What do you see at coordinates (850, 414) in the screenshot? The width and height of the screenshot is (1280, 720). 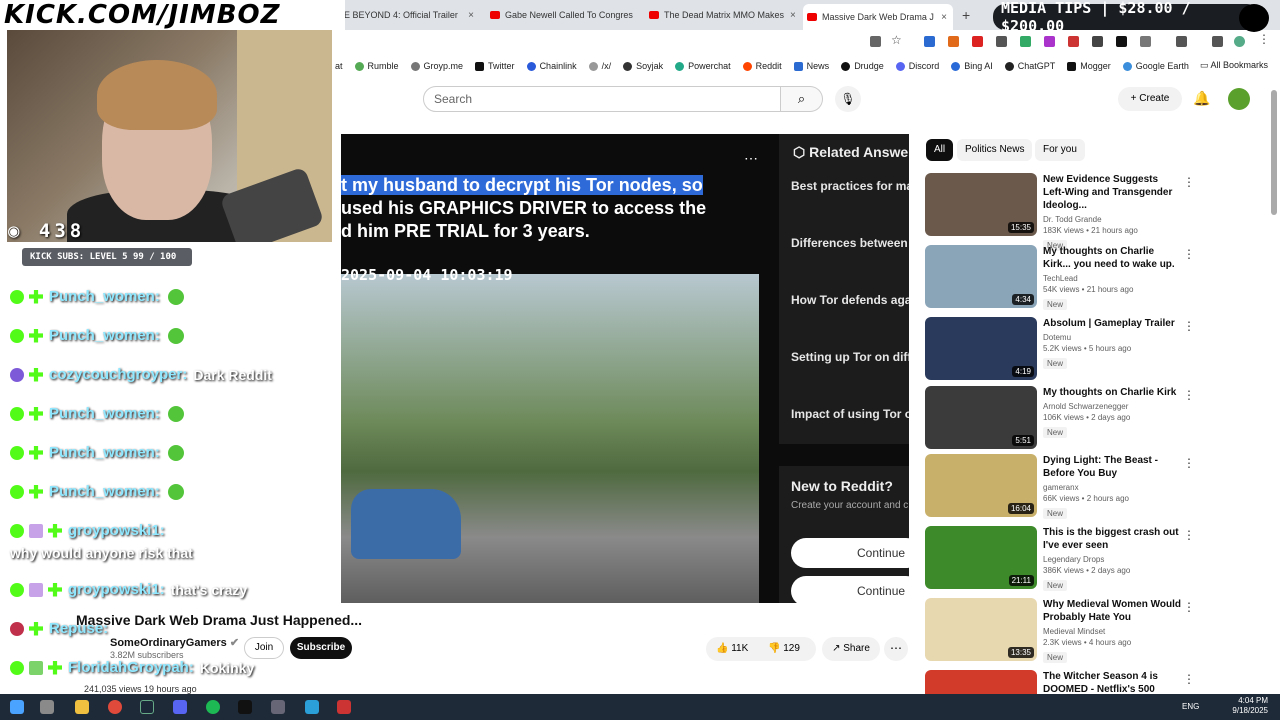 I see `related-answer-item: Impact of using Tor o` at bounding box center [850, 414].